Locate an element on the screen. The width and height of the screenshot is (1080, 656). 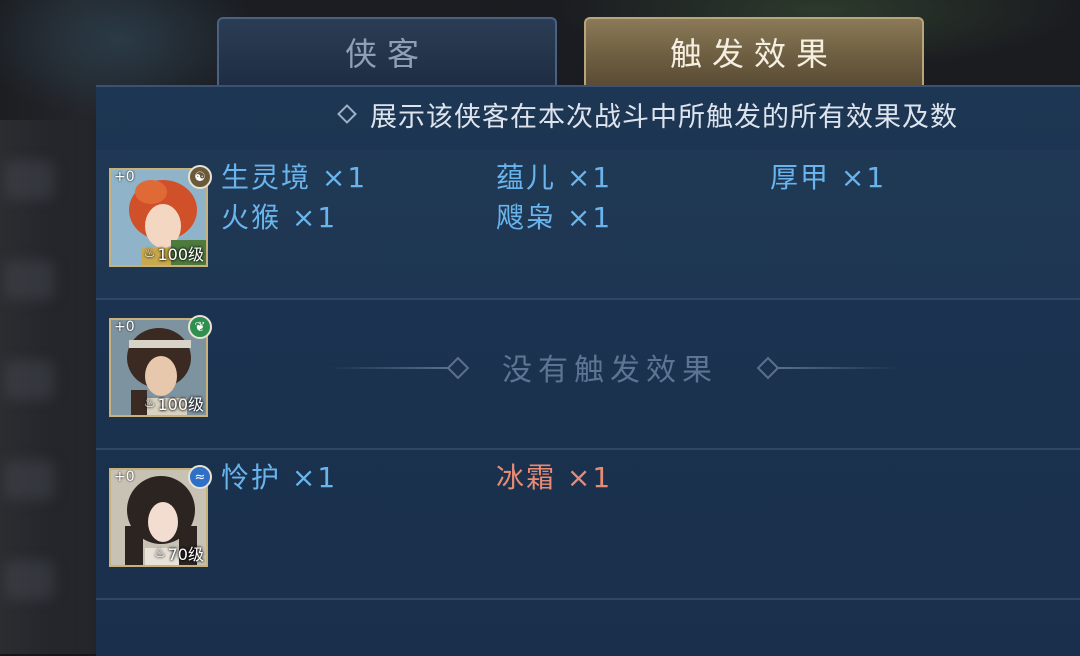
description-text: 展示该侠客在本次战斗中所触发的所有效果及数 is located at coordinates (664, 117).